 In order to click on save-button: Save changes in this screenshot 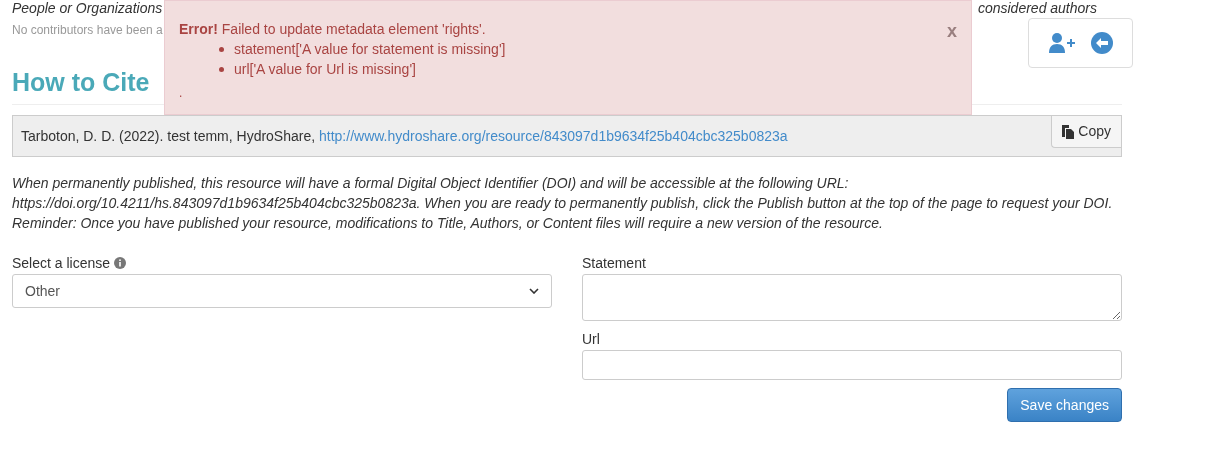, I will do `click(1064, 405)`.